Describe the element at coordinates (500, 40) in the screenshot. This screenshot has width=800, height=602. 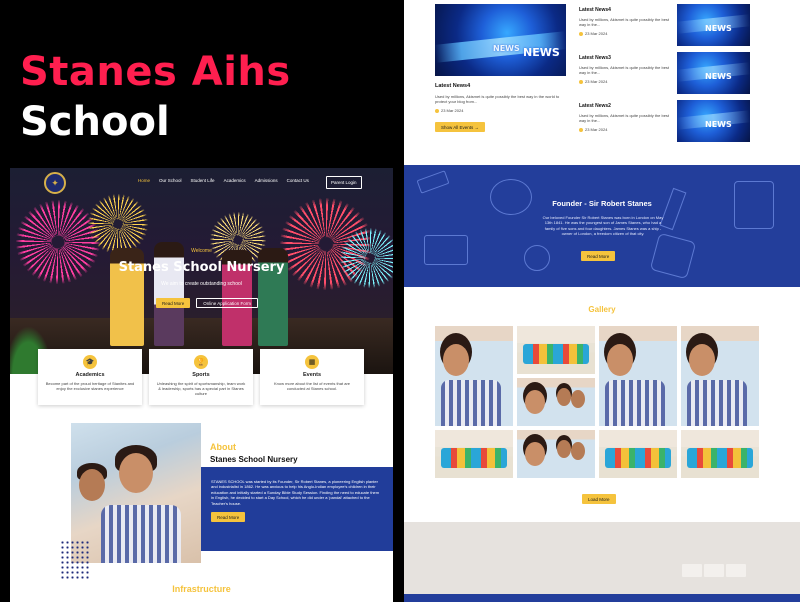
I see `news-featured-image: NEWS NEWS` at that location.